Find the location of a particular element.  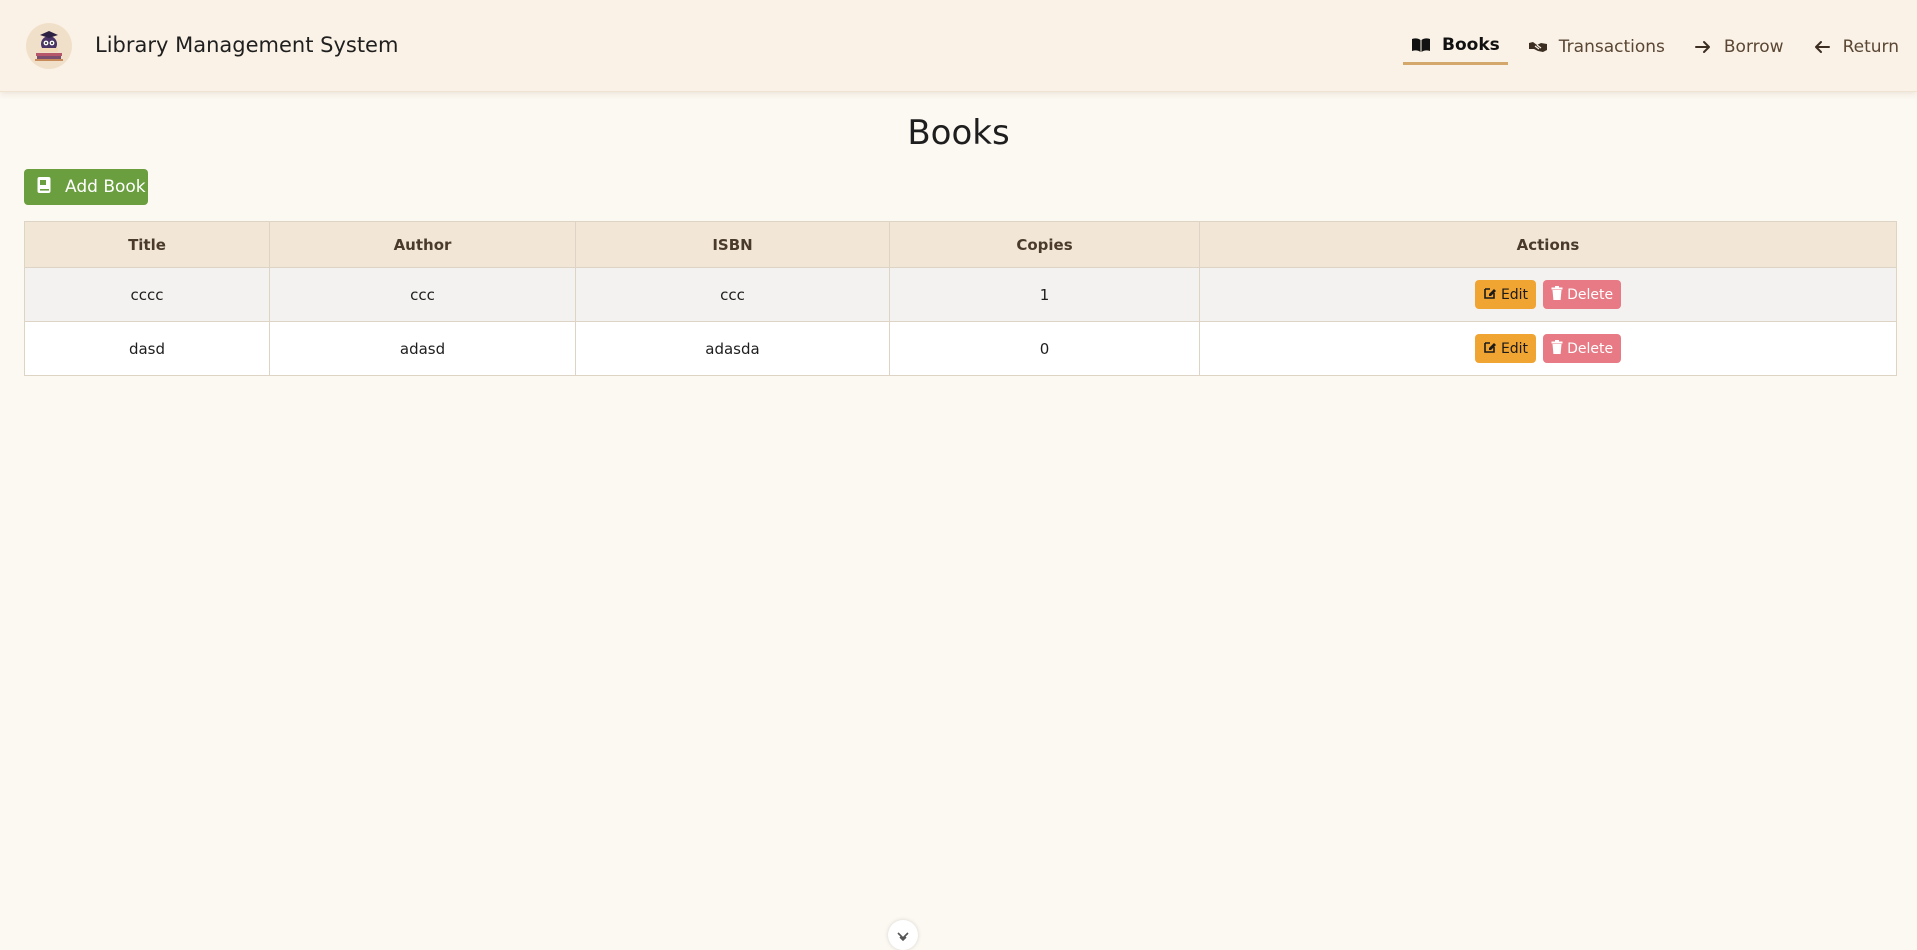

column-header-isbn: ISBN is located at coordinates (732, 244).